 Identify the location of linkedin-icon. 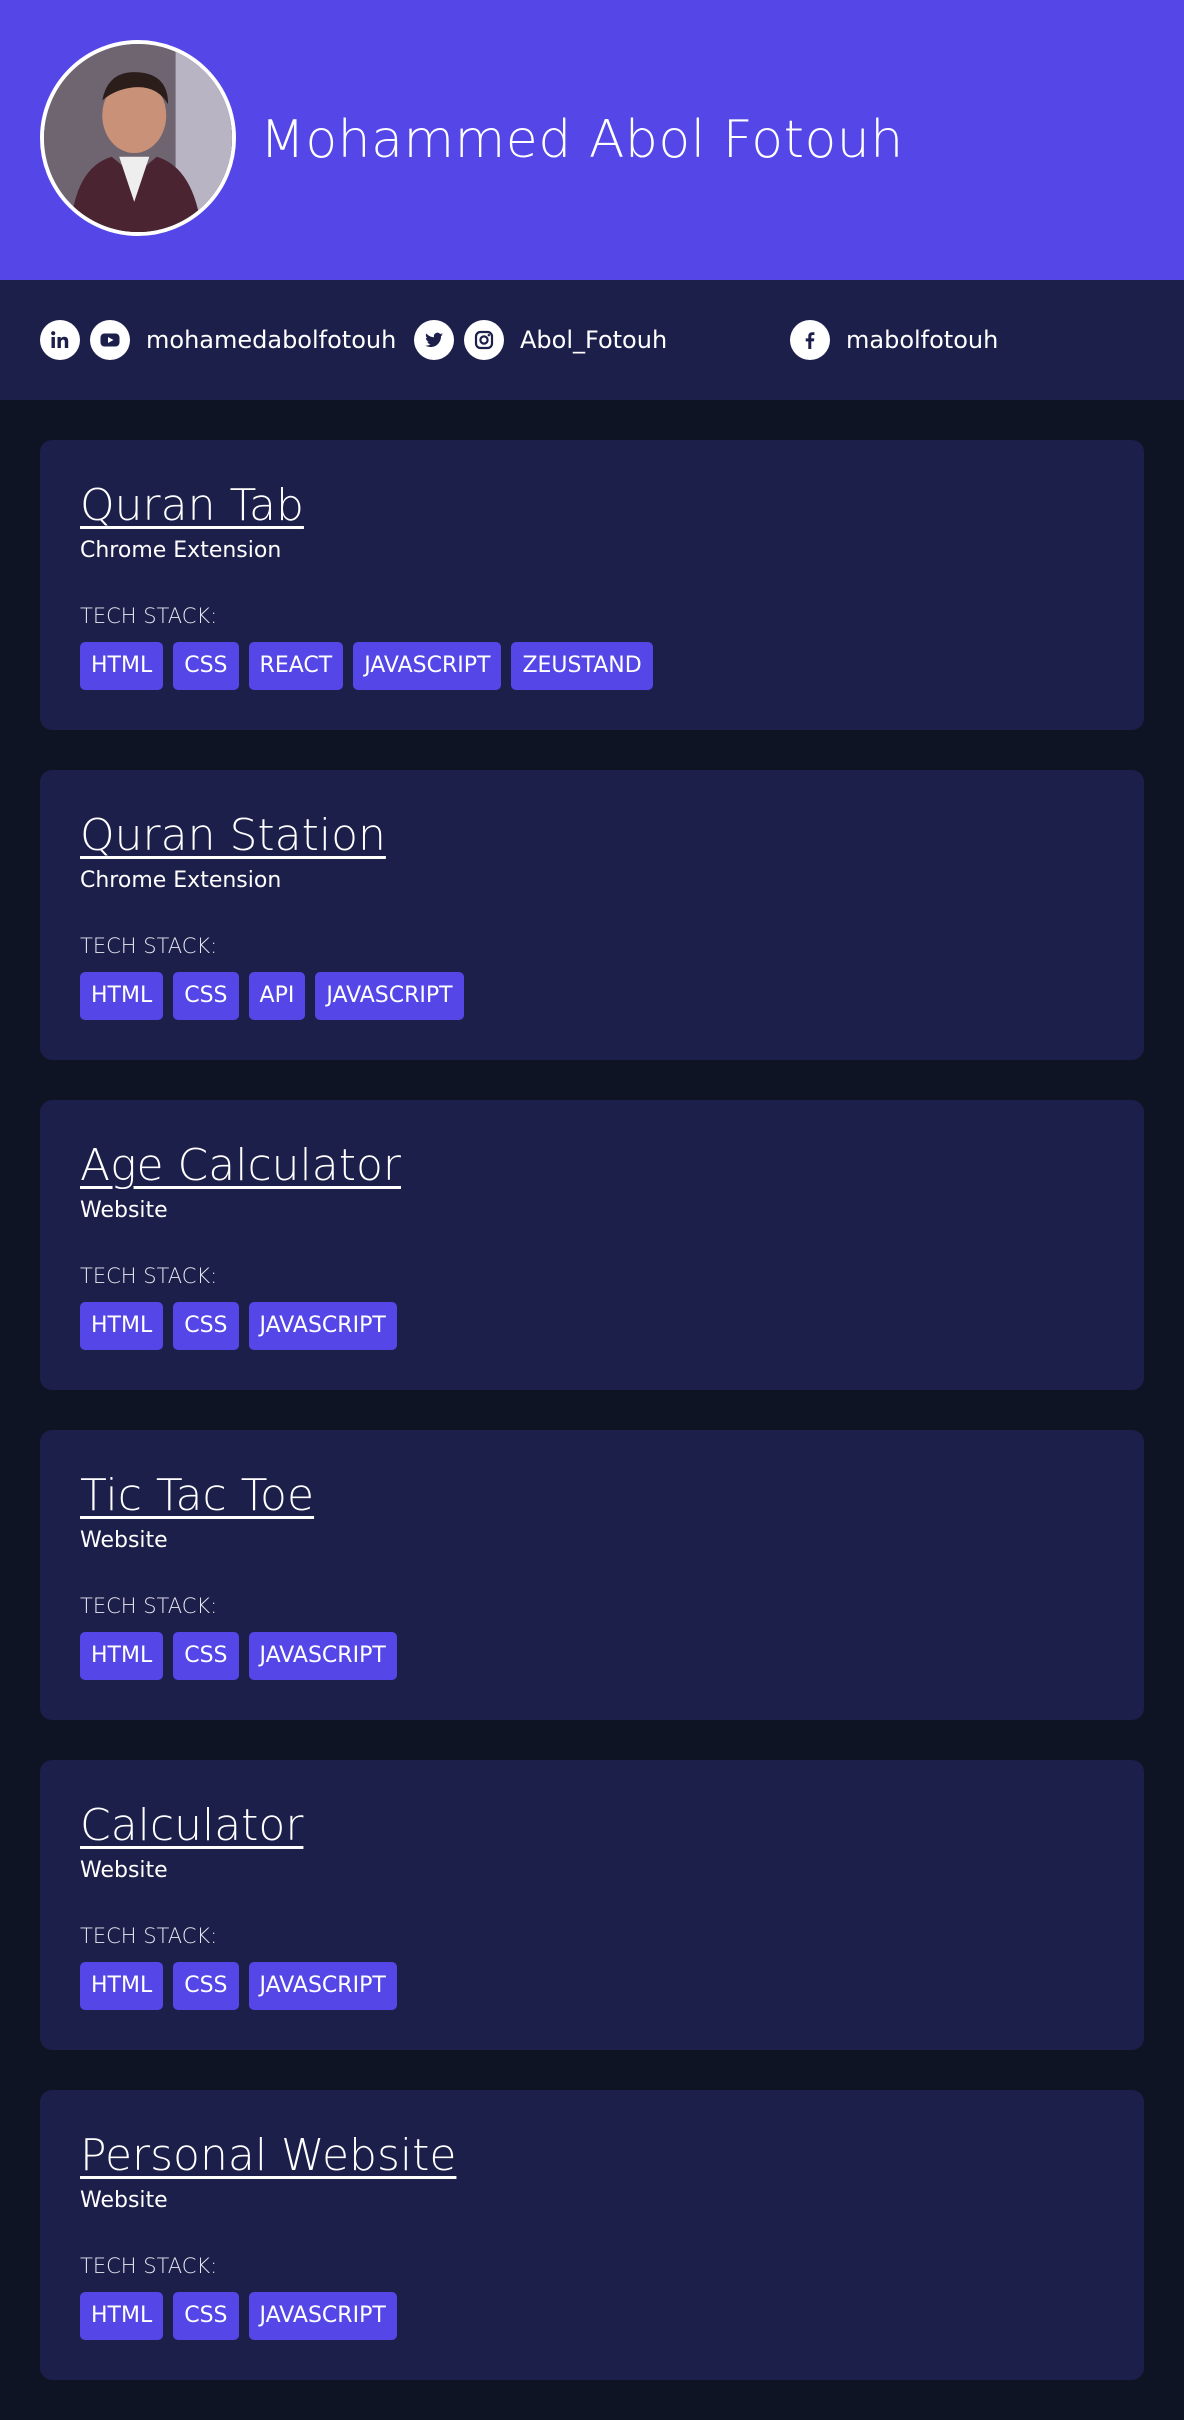
(60, 340).